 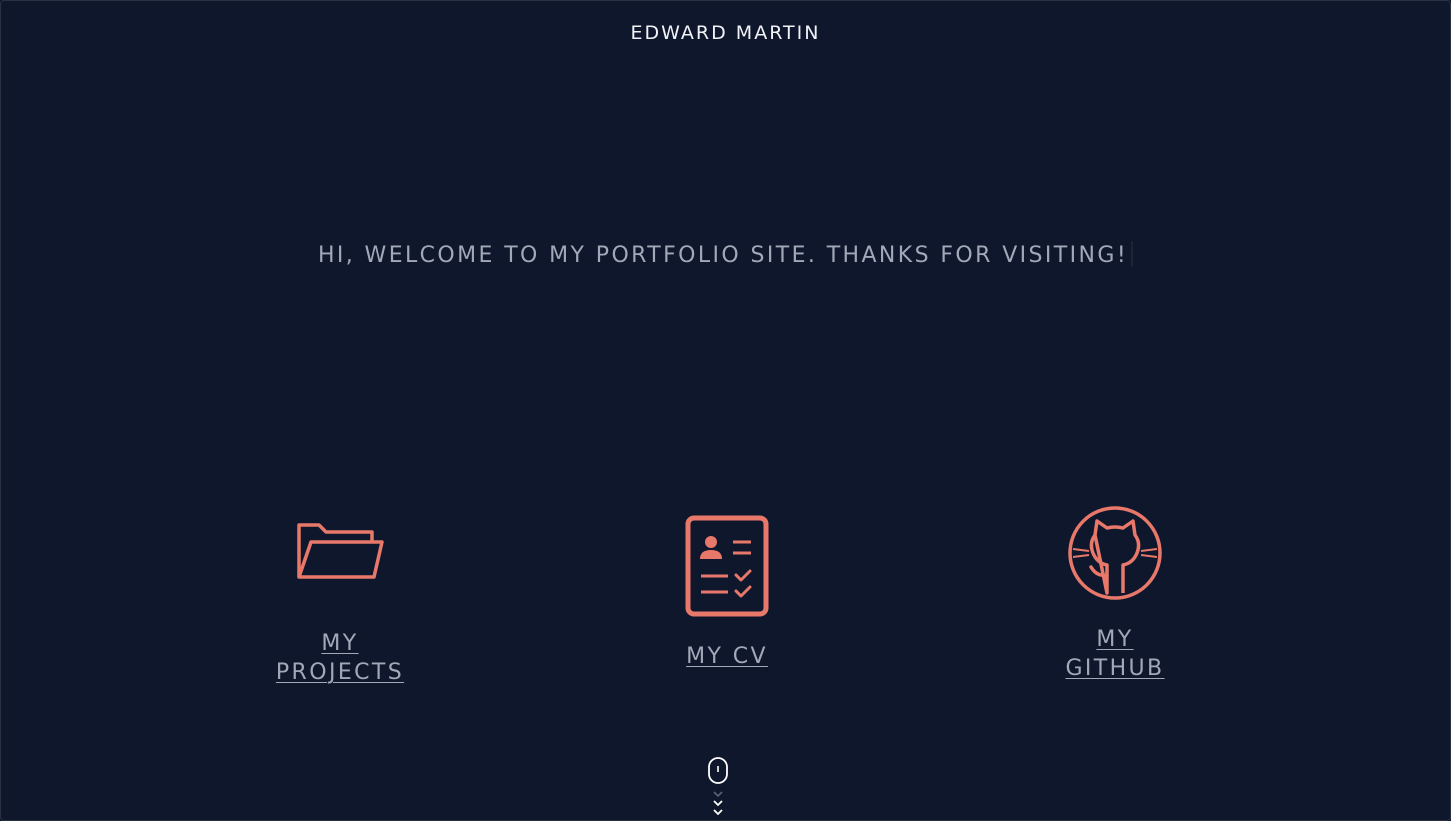 What do you see at coordinates (340, 643) in the screenshot?
I see `my-projects-label-line1: MY` at bounding box center [340, 643].